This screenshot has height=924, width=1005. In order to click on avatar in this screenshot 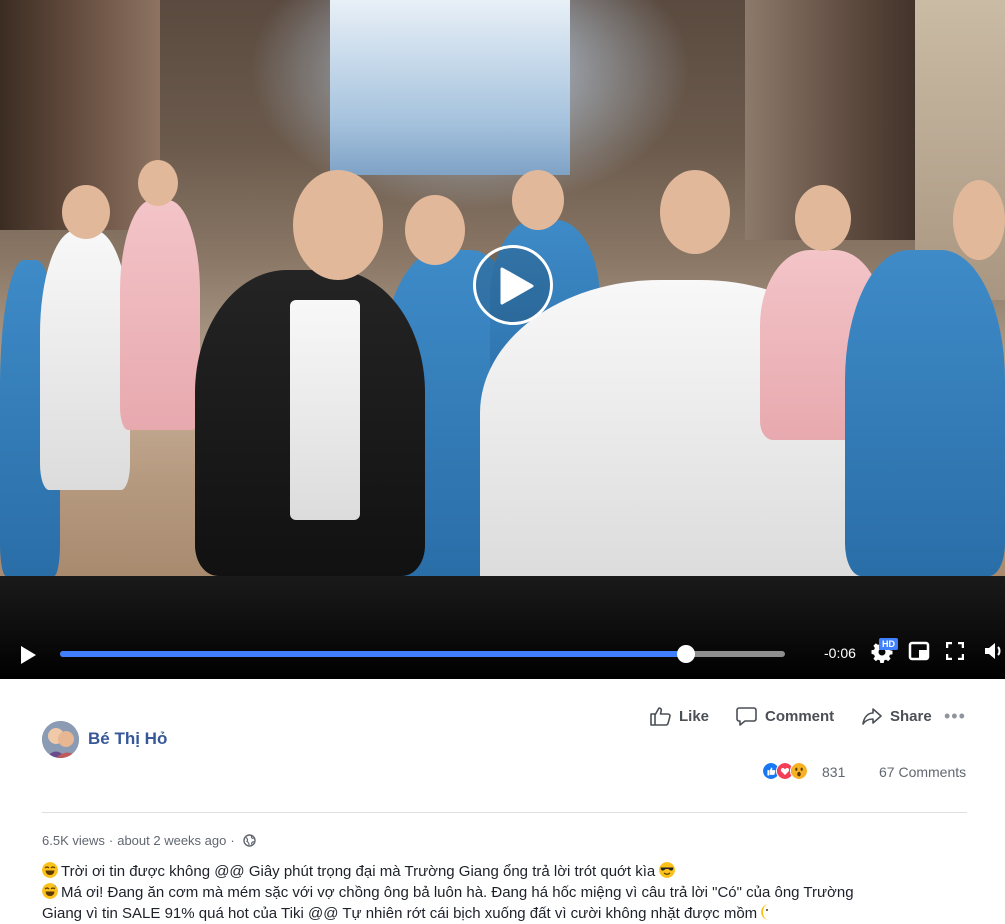, I will do `click(60, 739)`.